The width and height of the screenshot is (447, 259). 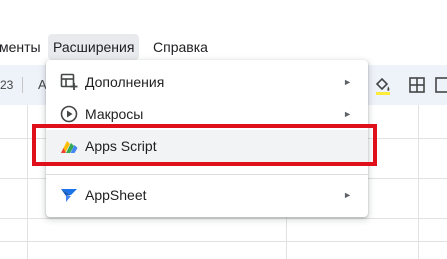 What do you see at coordinates (69, 195) in the screenshot?
I see `appsheet-logo-icon` at bounding box center [69, 195].